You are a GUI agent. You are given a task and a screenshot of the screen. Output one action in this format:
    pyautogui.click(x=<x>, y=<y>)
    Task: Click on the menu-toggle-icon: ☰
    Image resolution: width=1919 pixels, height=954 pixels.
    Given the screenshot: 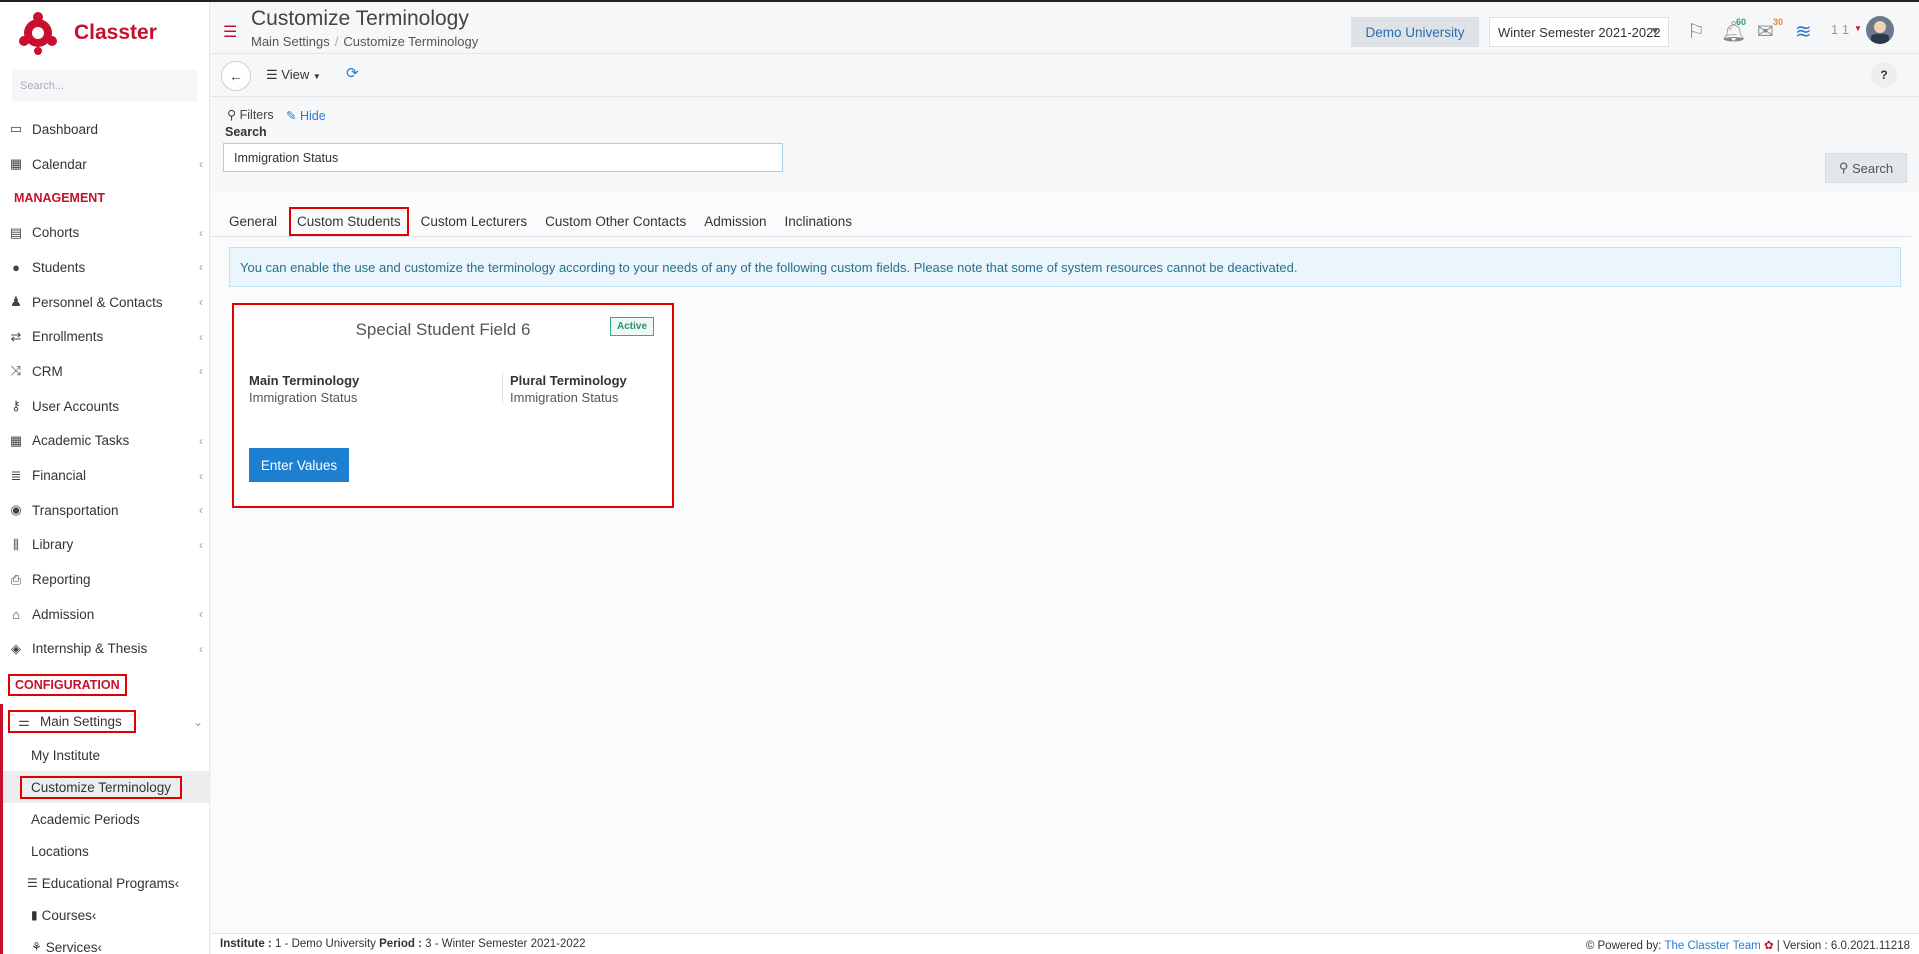 What is the action you would take?
    pyautogui.click(x=230, y=32)
    